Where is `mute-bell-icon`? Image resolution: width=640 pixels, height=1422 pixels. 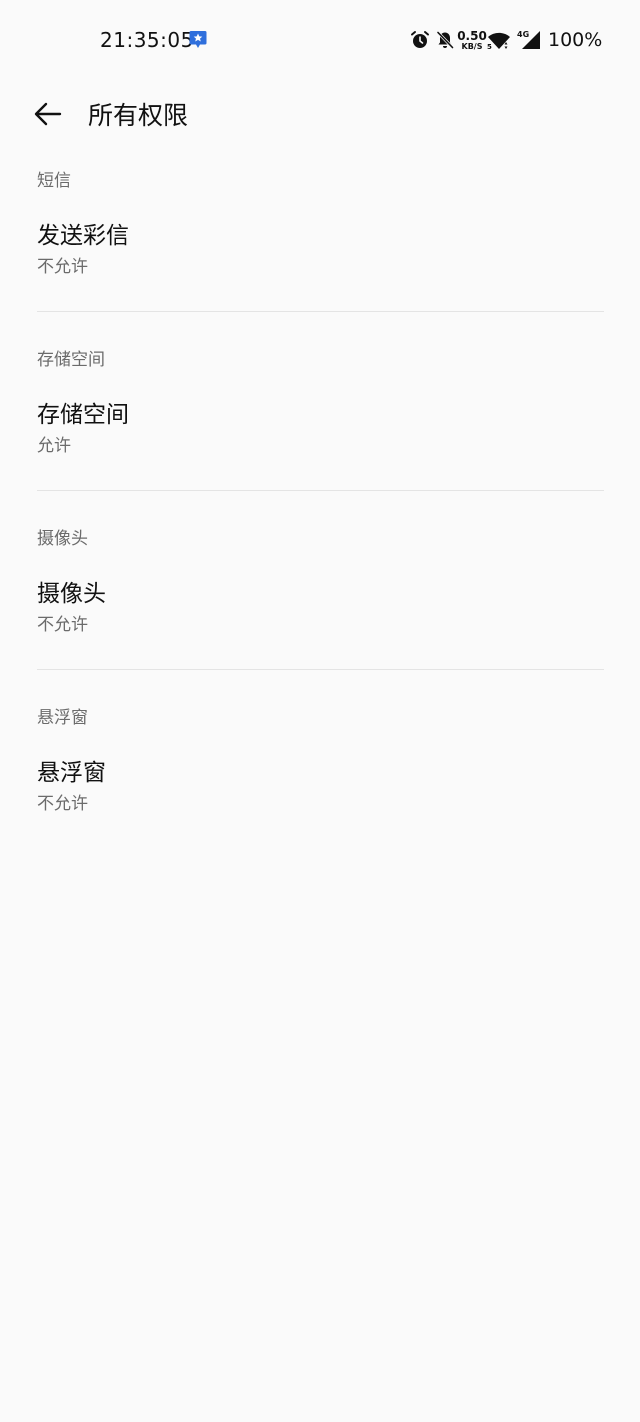 mute-bell-icon is located at coordinates (445, 42).